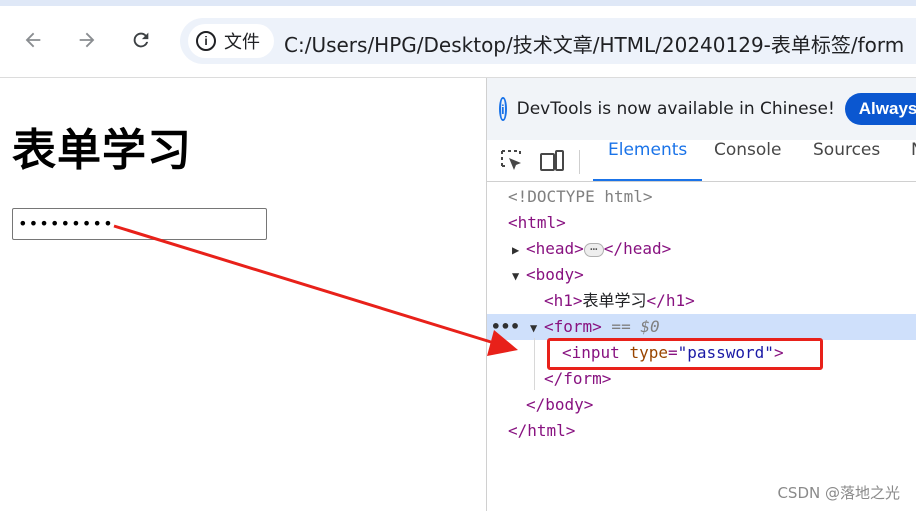 The height and width of the screenshot is (511, 916). Describe the element at coordinates (534, 364) in the screenshot. I see `indent-guide` at that location.